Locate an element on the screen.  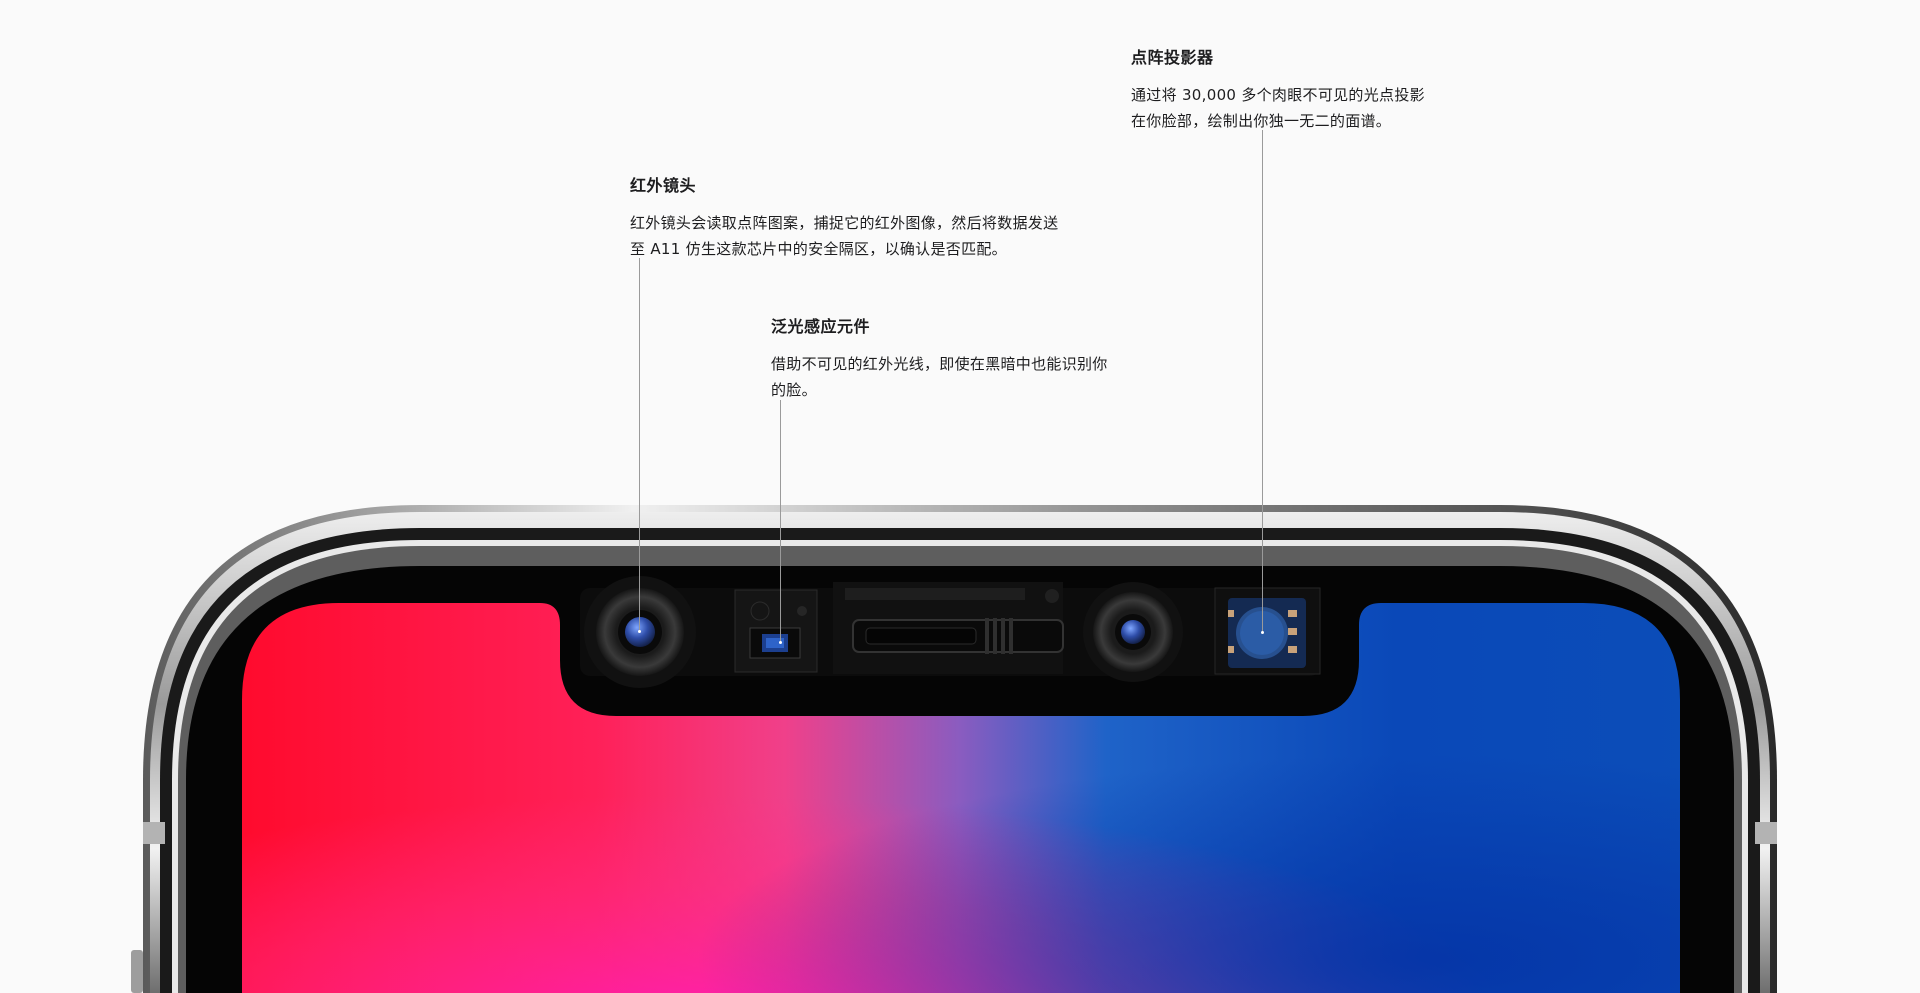
flood-illuminator-description-line-1: 借助不可见的红外光线，即使在黑暗中也能识别你 is located at coordinates (939, 364).